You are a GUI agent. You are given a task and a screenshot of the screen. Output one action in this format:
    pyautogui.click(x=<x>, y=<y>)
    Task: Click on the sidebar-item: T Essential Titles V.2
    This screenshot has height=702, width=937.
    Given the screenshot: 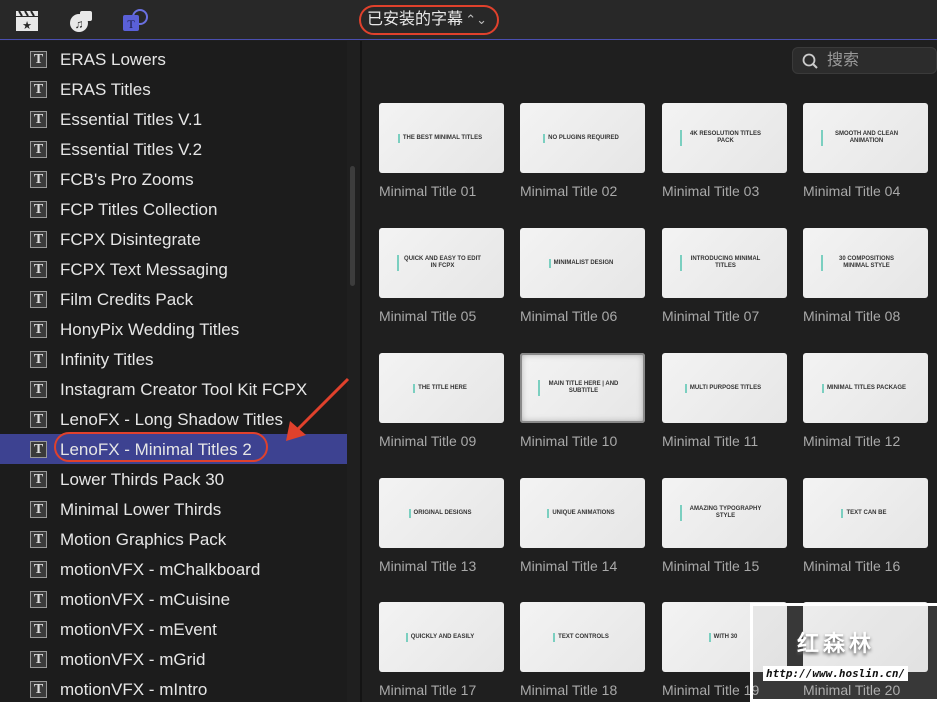 What is the action you would take?
    pyautogui.click(x=173, y=149)
    